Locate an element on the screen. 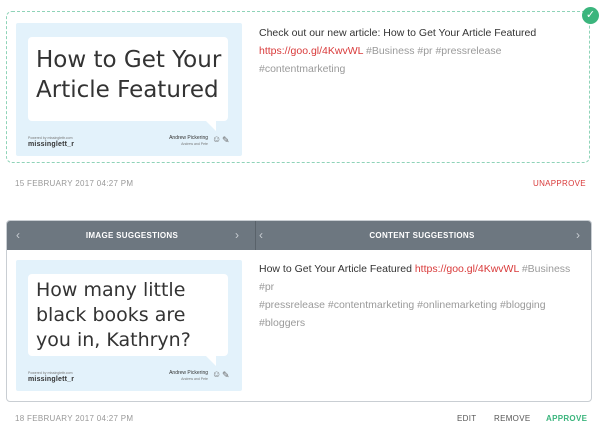 The height and width of the screenshot is (434, 600). unapprove-button: UNAPPROVE is located at coordinates (559, 183).